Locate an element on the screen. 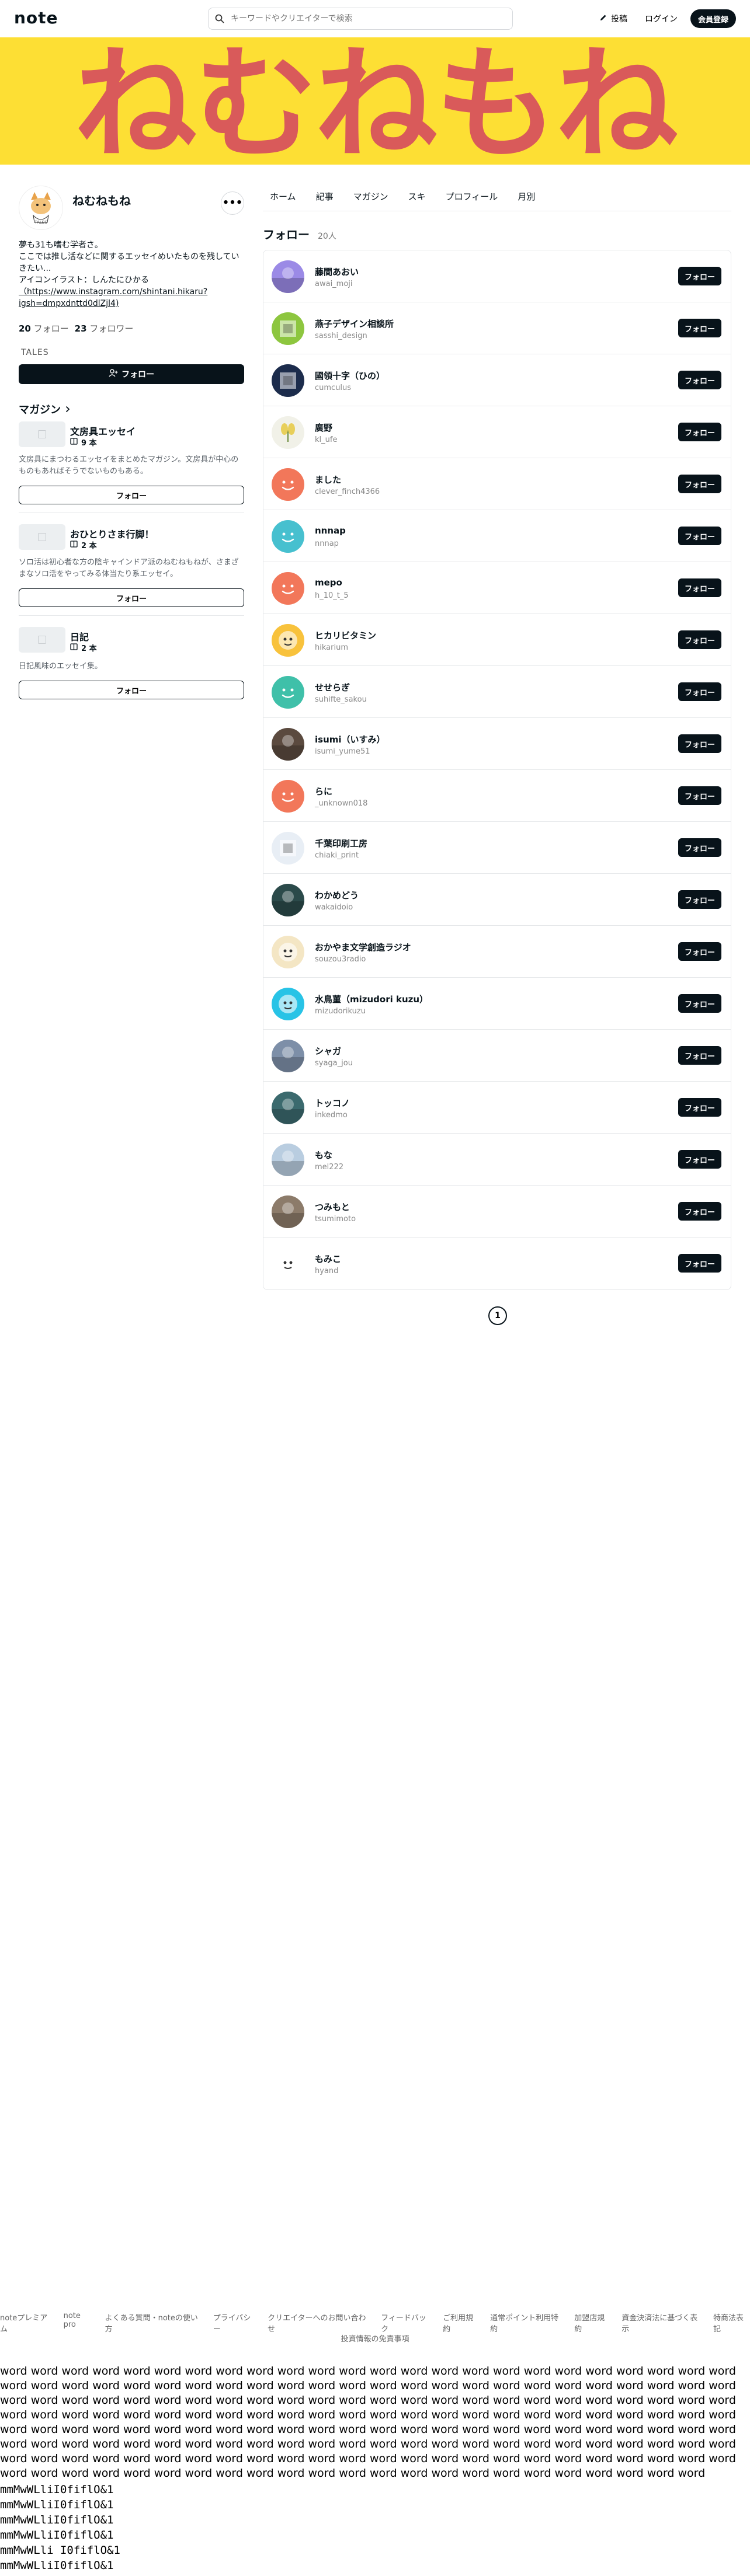 Image resolution: width=750 pixels, height=2576 pixels. user-name: isumi（いすみ） is located at coordinates (351, 739).